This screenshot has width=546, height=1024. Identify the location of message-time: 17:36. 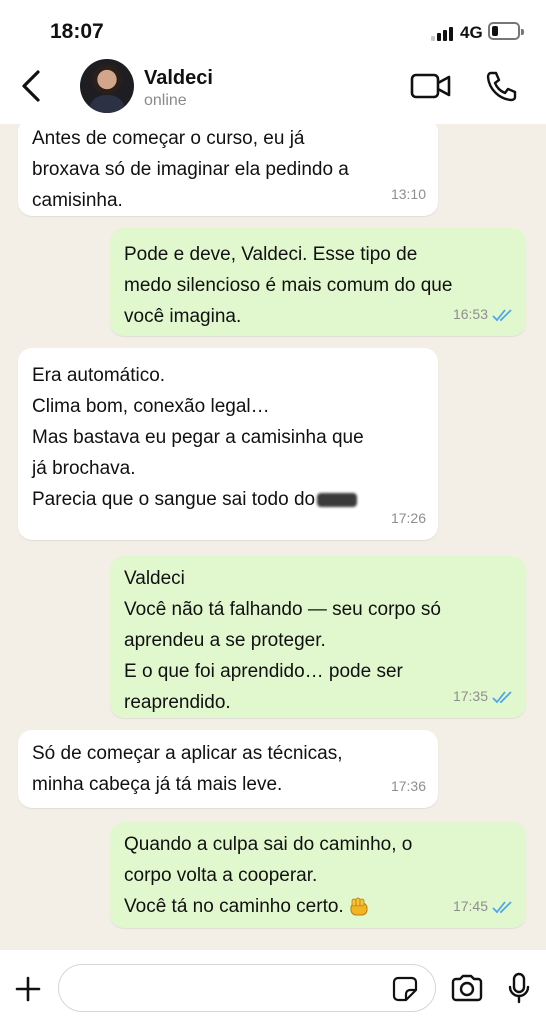
(408, 786).